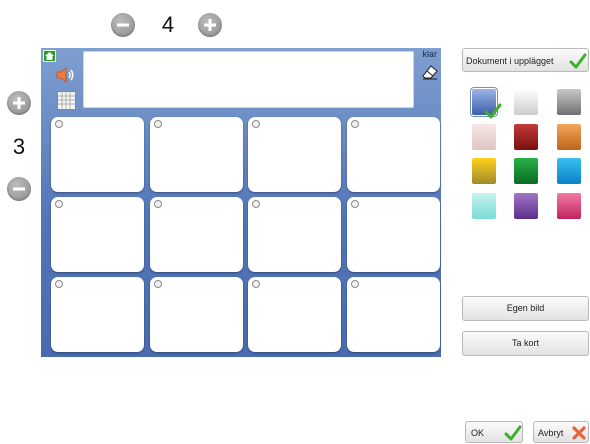 The image size is (590, 444). I want to click on color-swatch-gray, so click(569, 102).